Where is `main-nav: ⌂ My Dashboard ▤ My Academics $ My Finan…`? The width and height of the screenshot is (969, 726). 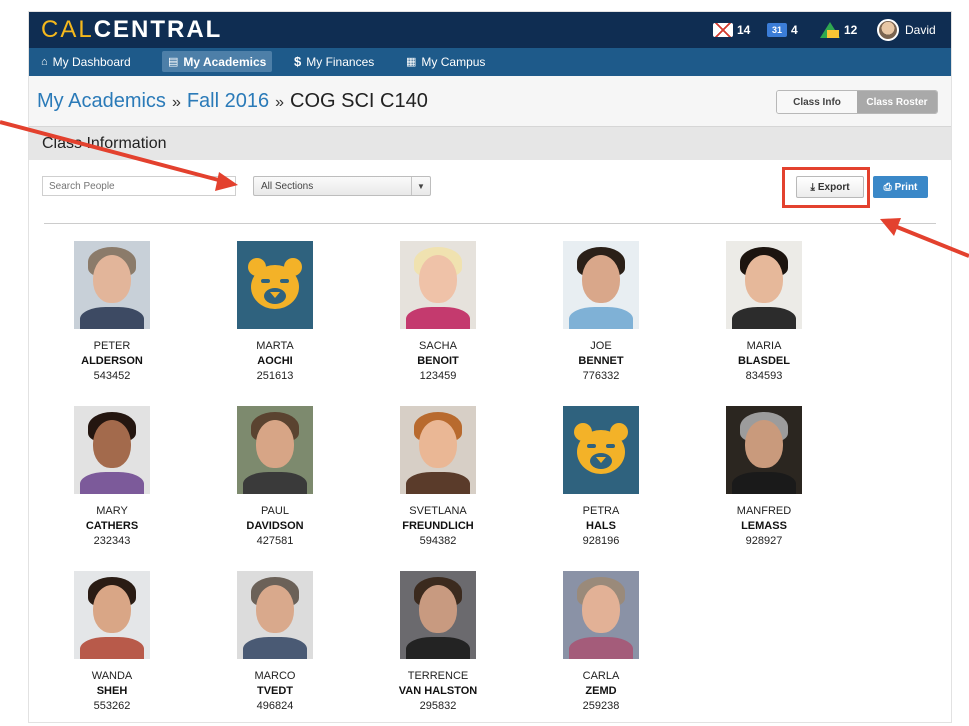 main-nav: ⌂ My Dashboard ▤ My Academics $ My Finan… is located at coordinates (490, 62).